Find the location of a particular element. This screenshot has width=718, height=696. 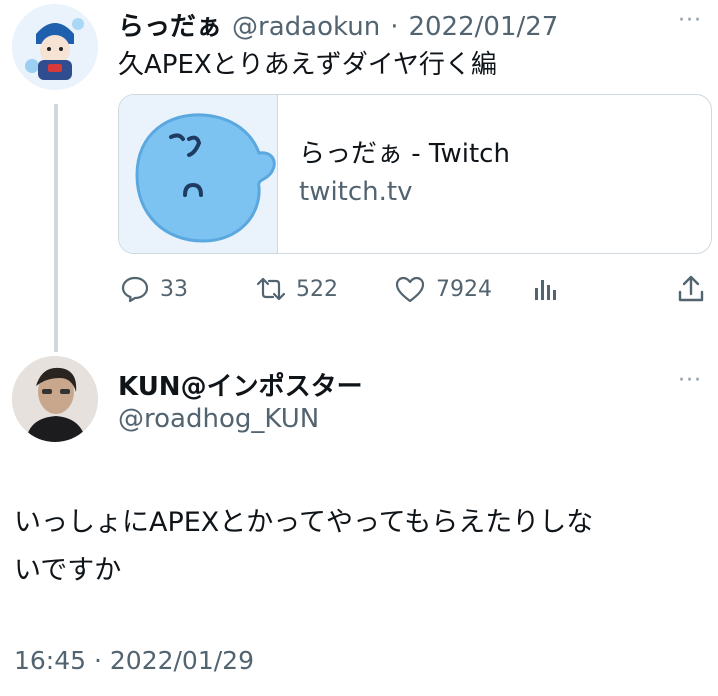

tweet2-timestamp: 16:45 · 2022/01/29 is located at coordinates (134, 660).